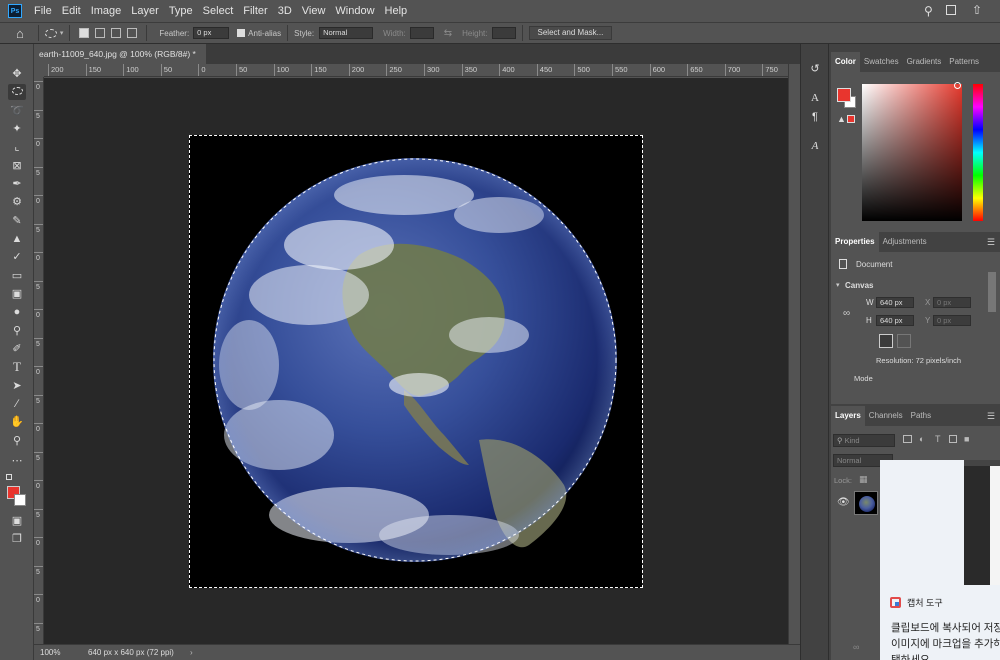 The height and width of the screenshot is (660, 1000). Describe the element at coordinates (17, 441) in the screenshot. I see `zoom-tool-icon: ⚲` at that location.